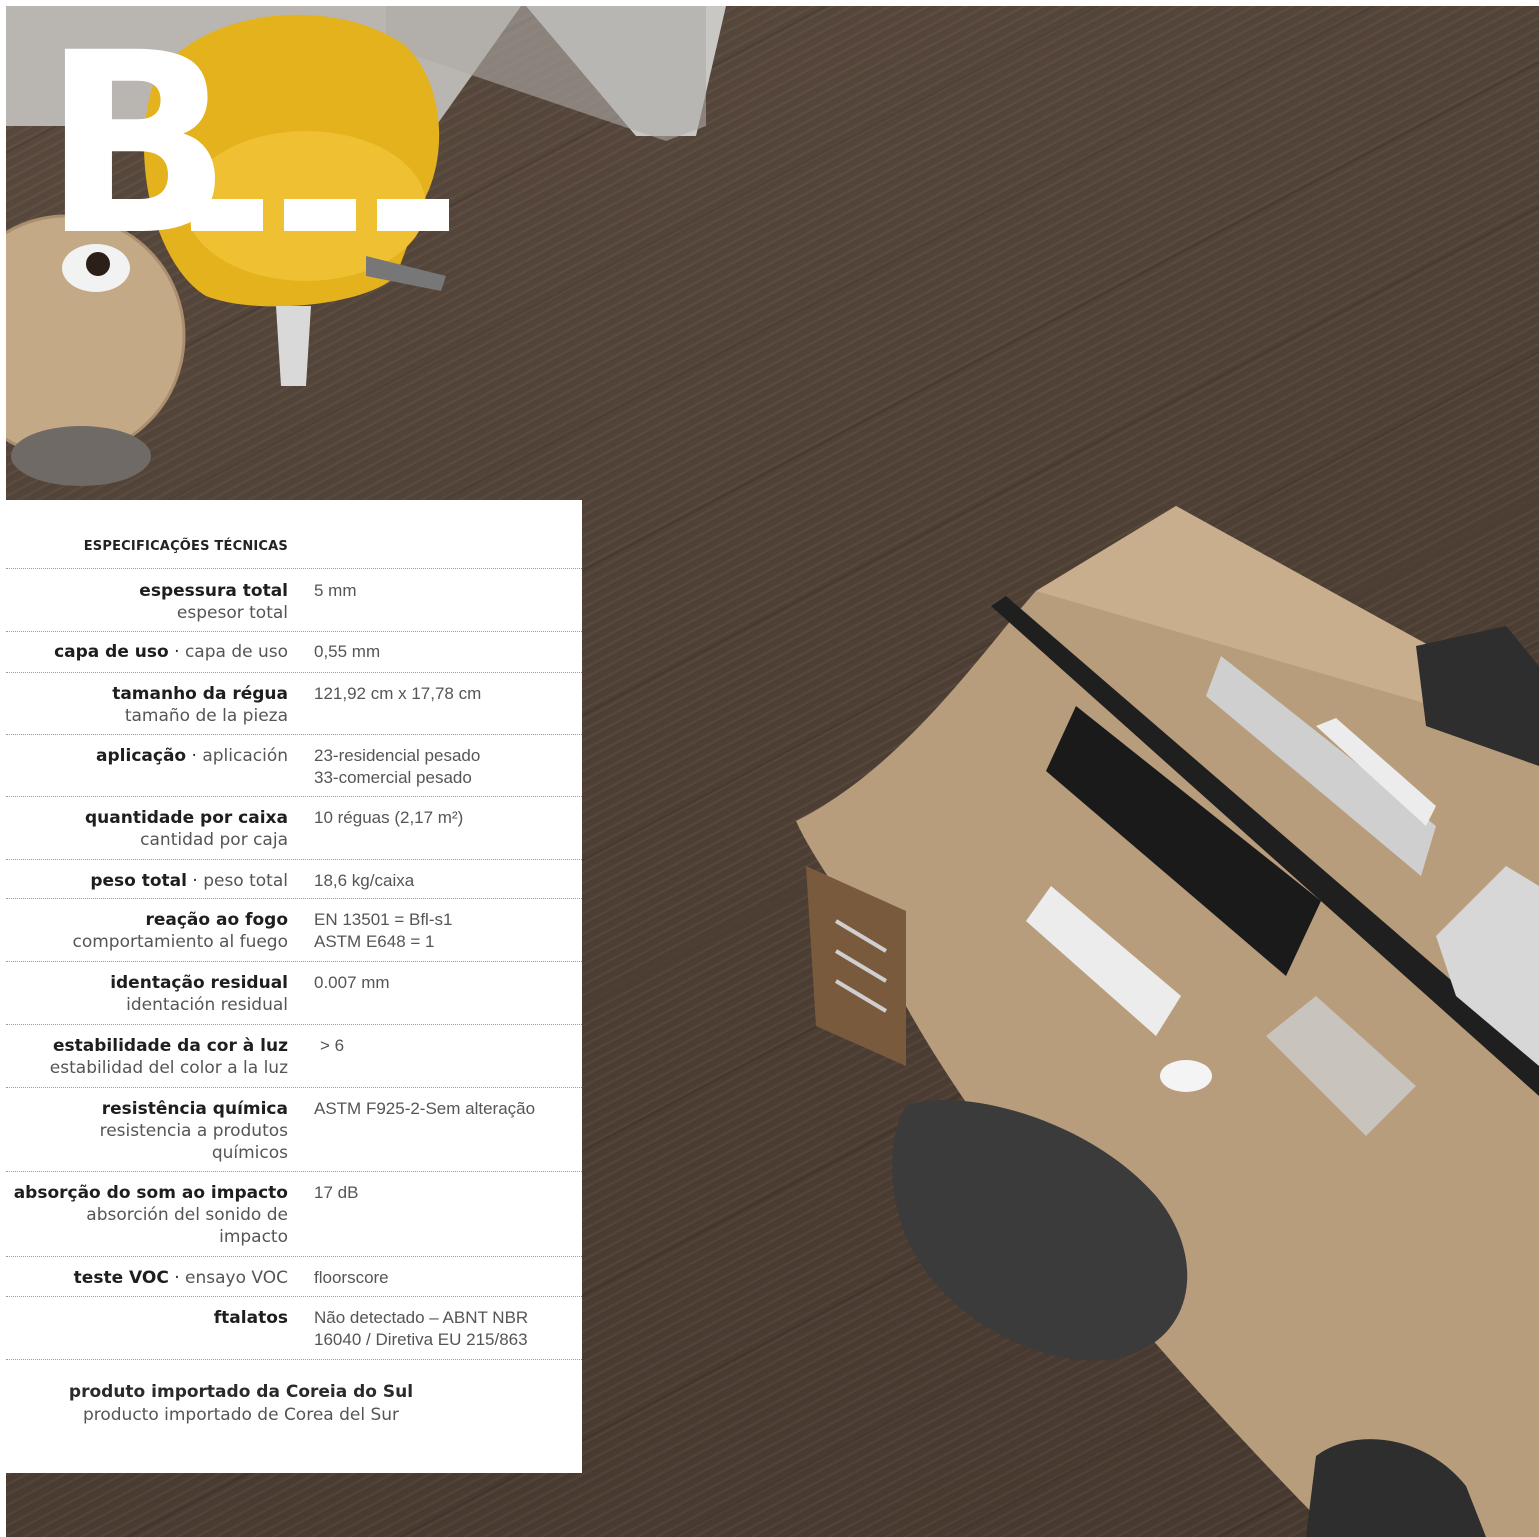 The image size is (1539, 1537). Describe the element at coordinates (187, 1226) in the screenshot. I see `spec-label-es: absorción del sonido de impacto` at that location.